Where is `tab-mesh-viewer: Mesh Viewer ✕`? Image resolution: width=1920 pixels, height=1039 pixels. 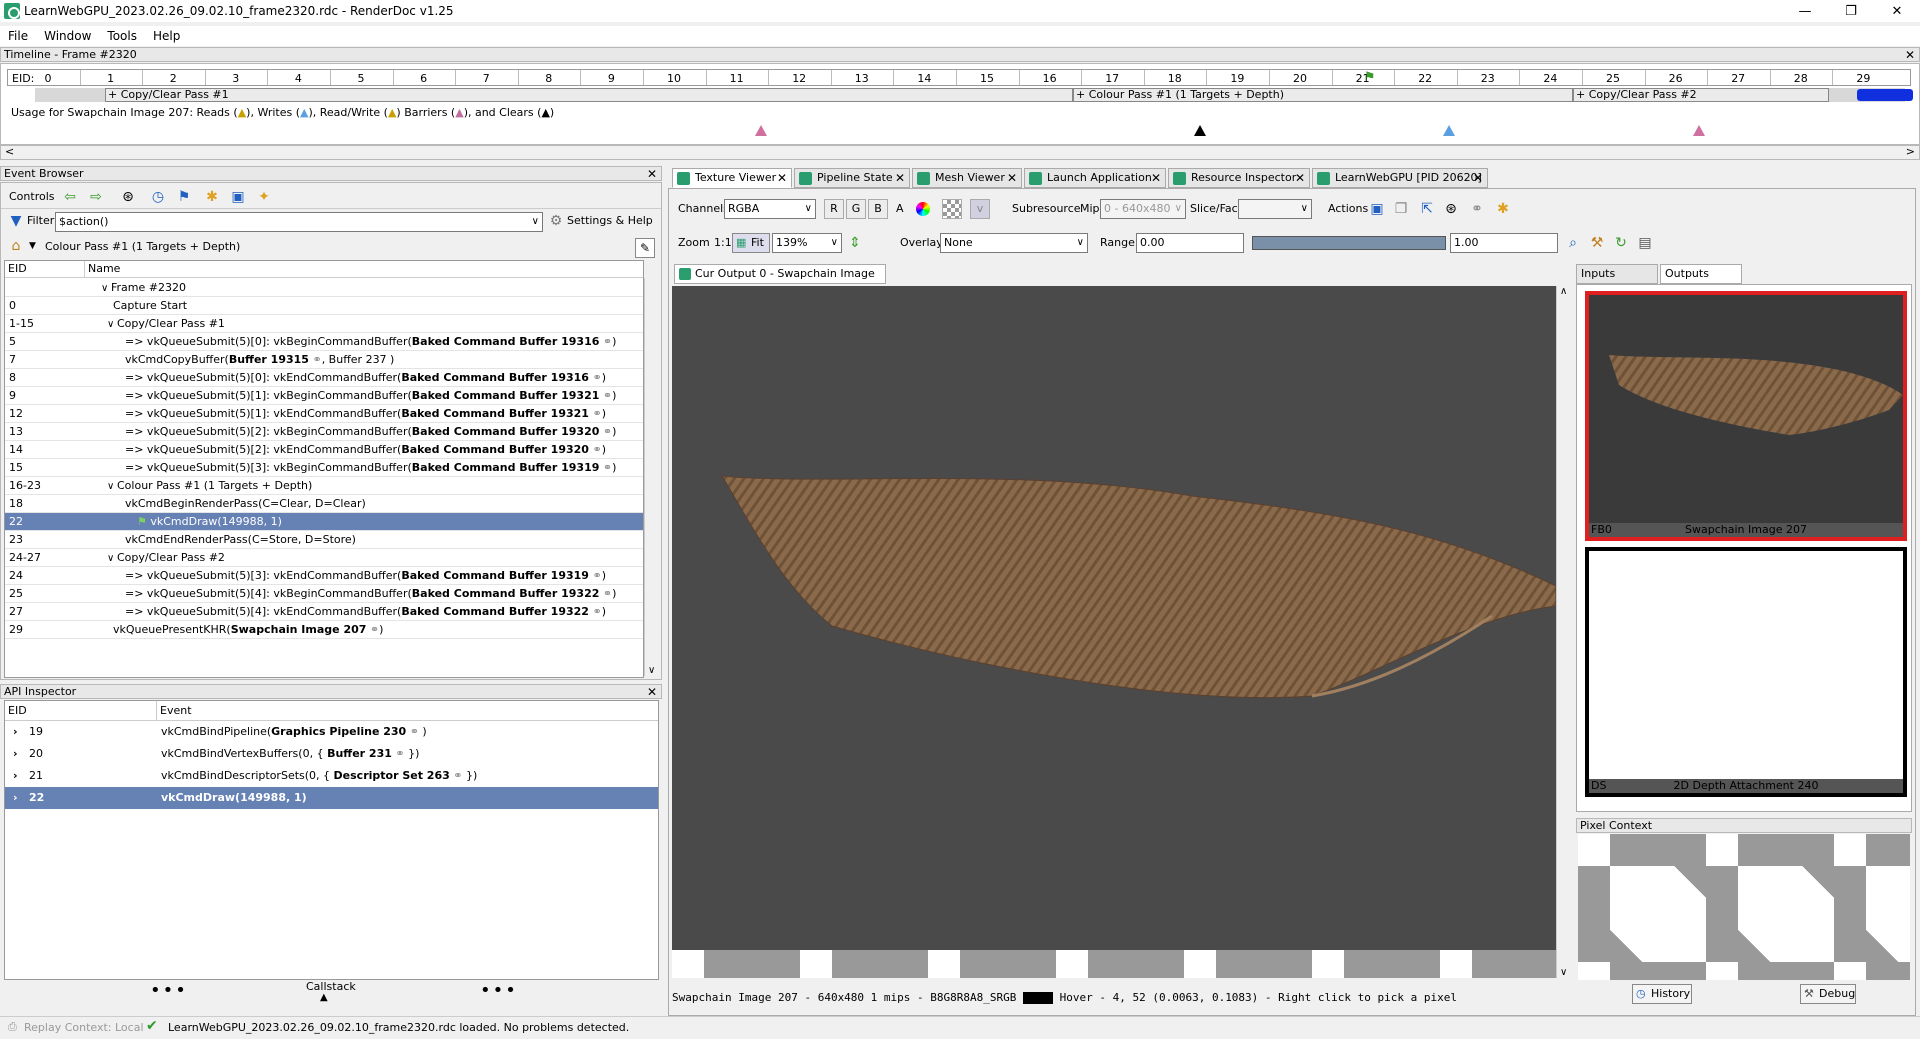 tab-mesh-viewer: Mesh Viewer ✕ is located at coordinates (967, 178).